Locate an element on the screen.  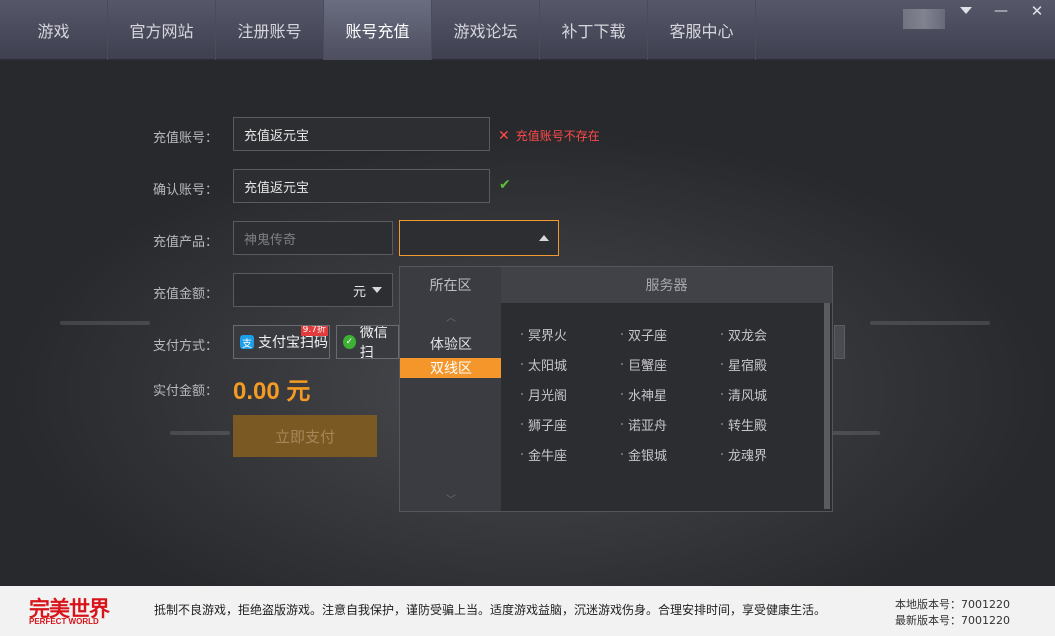
tab-label: 账号充值 is located at coordinates (377, 31).